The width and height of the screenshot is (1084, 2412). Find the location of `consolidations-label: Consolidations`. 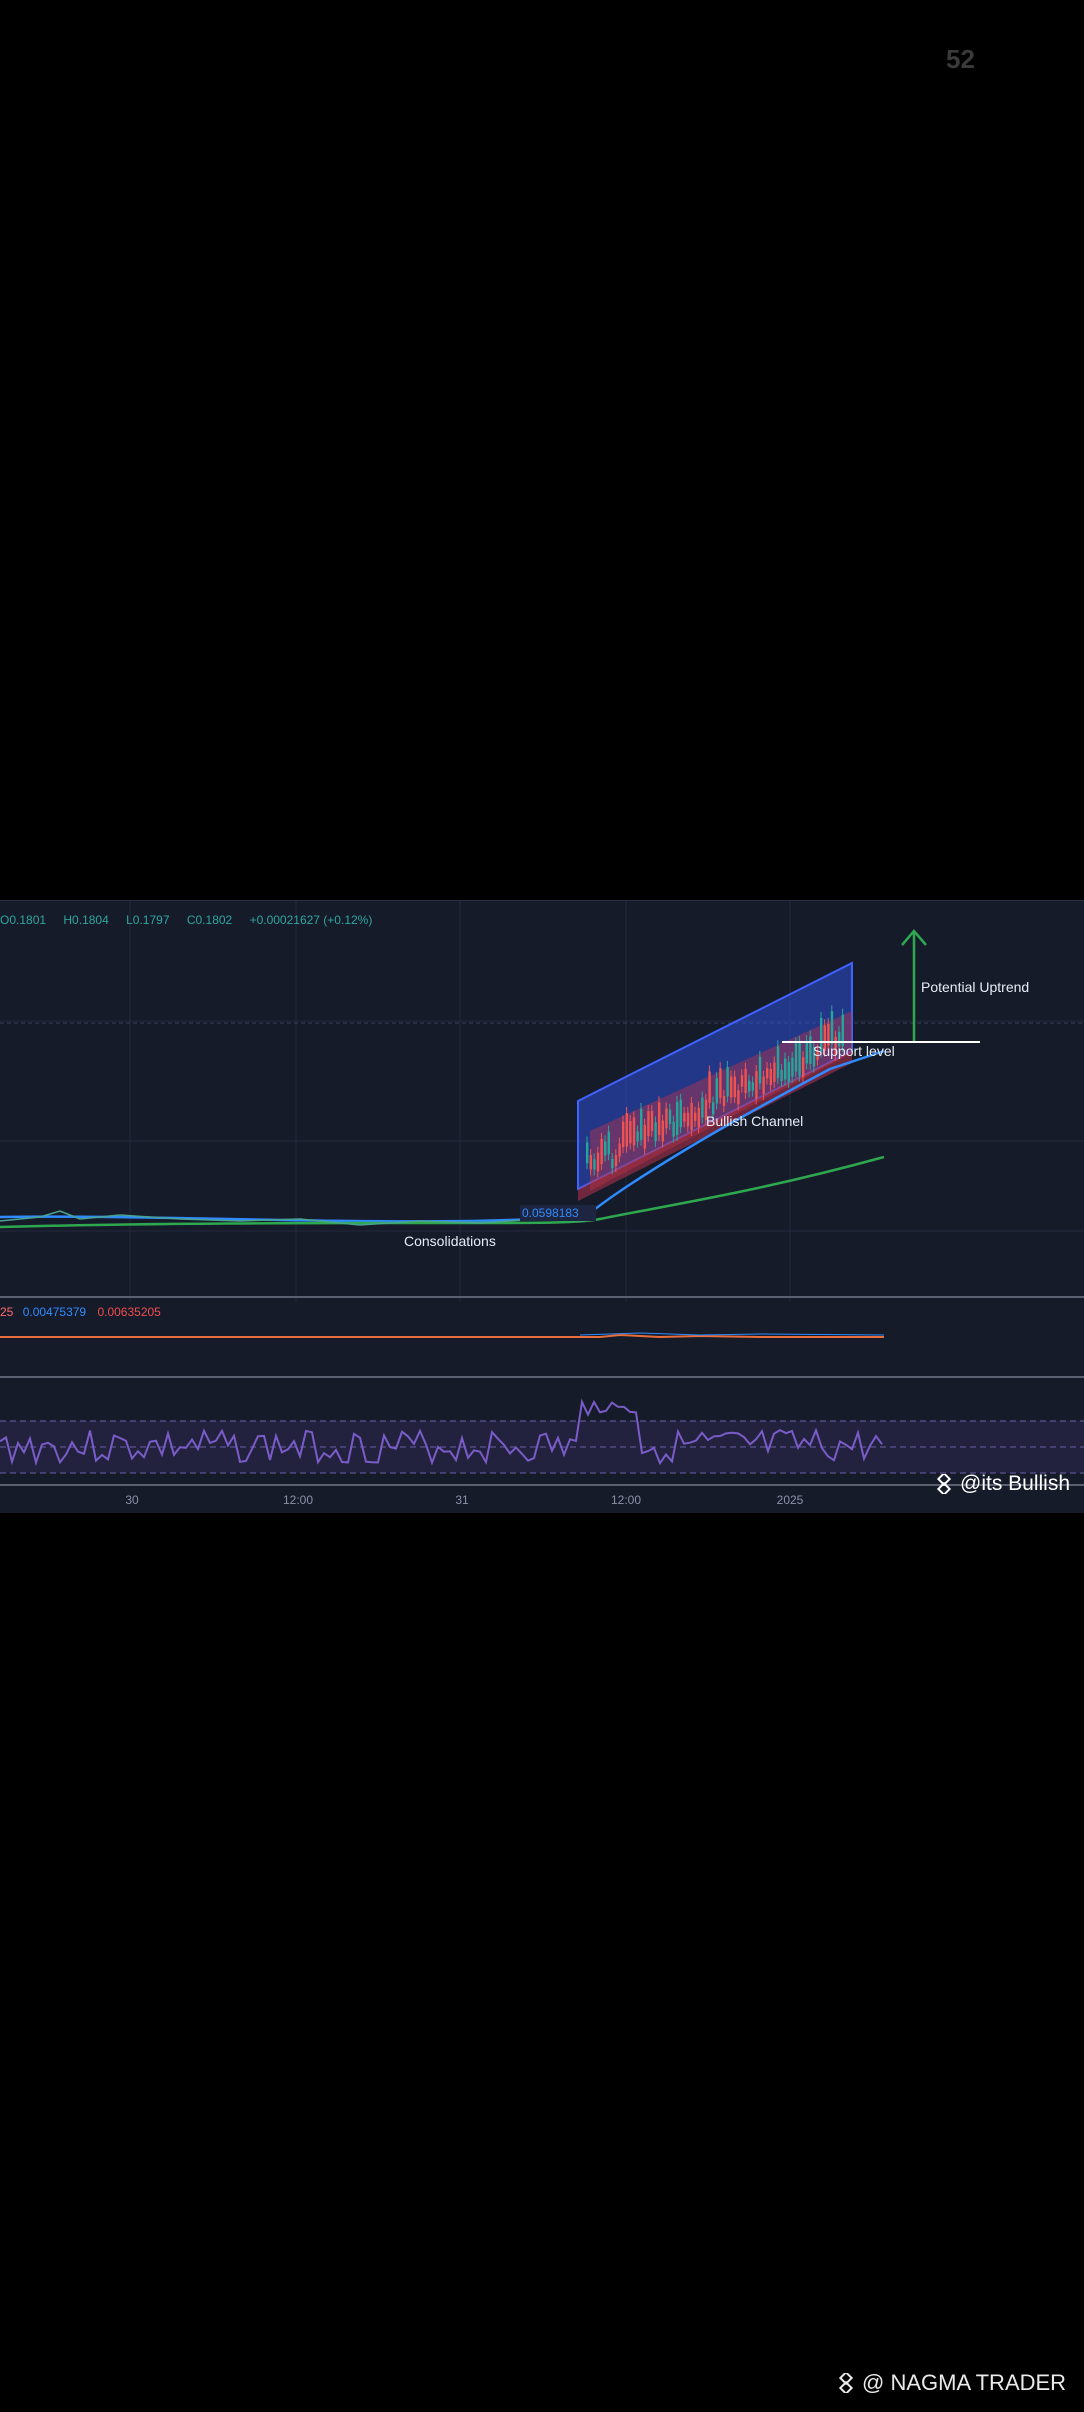

consolidations-label: Consolidations is located at coordinates (450, 1241).